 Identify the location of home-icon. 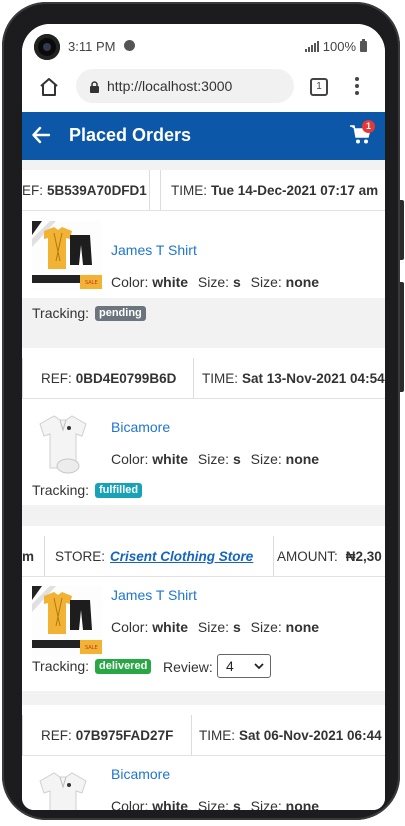
(49, 87).